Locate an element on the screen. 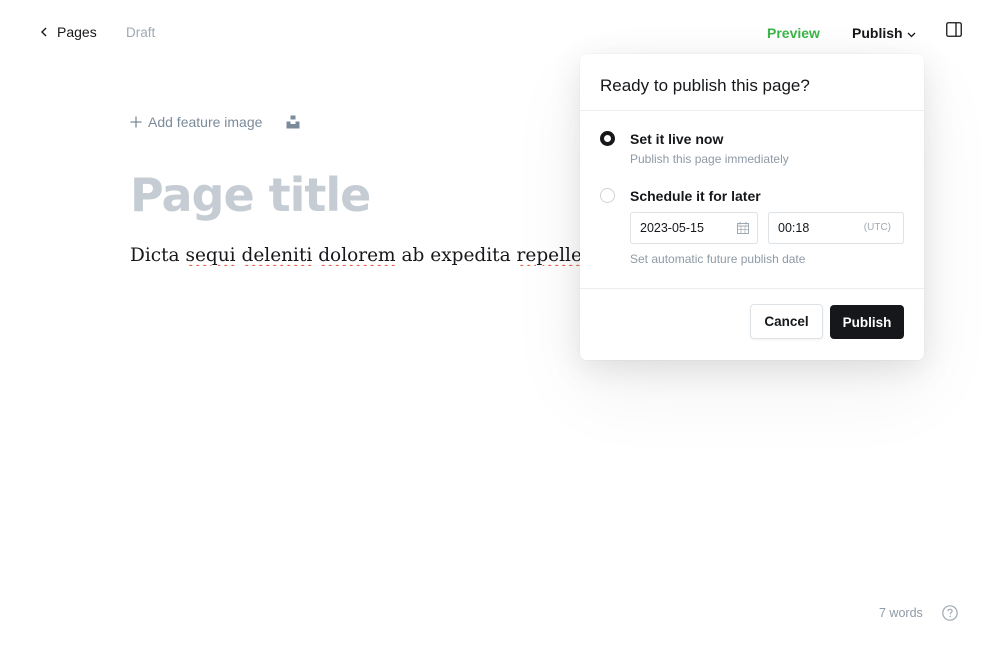  option-hint-later: Set automatic future publish date is located at coordinates (718, 259).